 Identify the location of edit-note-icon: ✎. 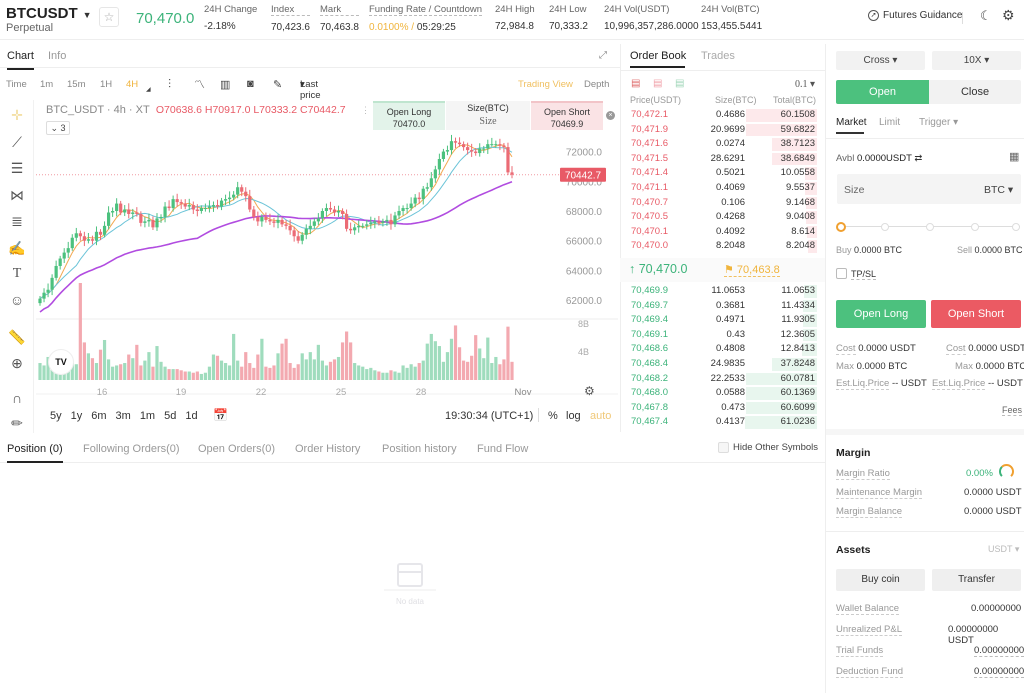
(277, 84).